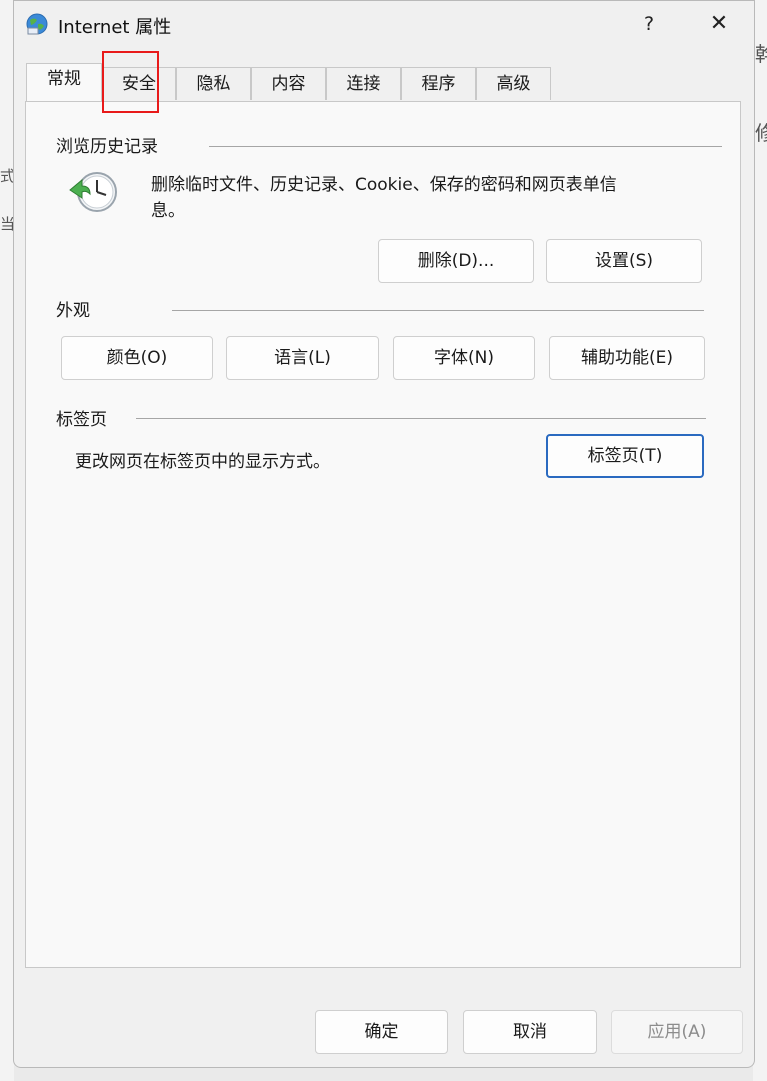  I want to click on background-text: 修, so click(761, 133).